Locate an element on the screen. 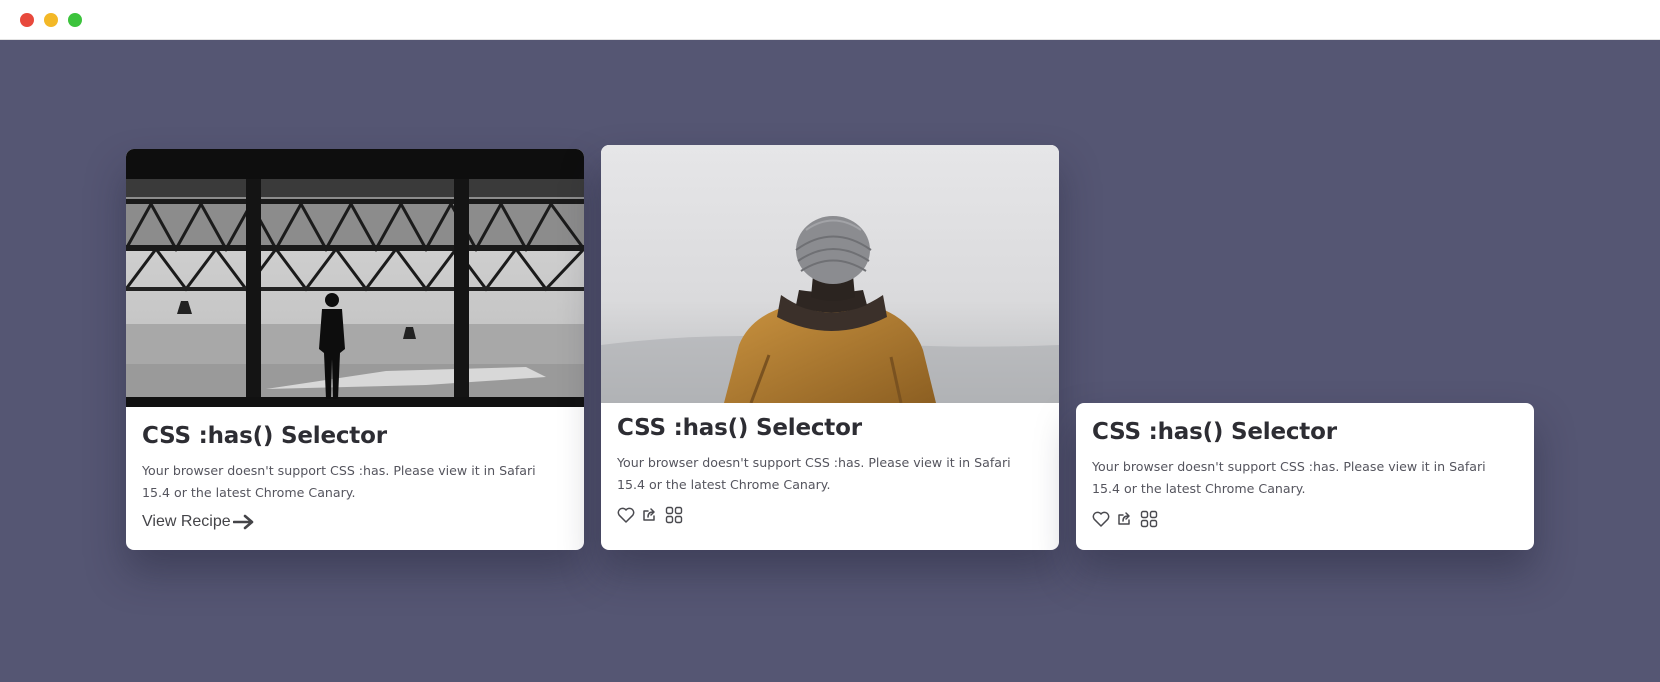 The image size is (1660, 682). arrow-right-icon is located at coordinates (242, 522).